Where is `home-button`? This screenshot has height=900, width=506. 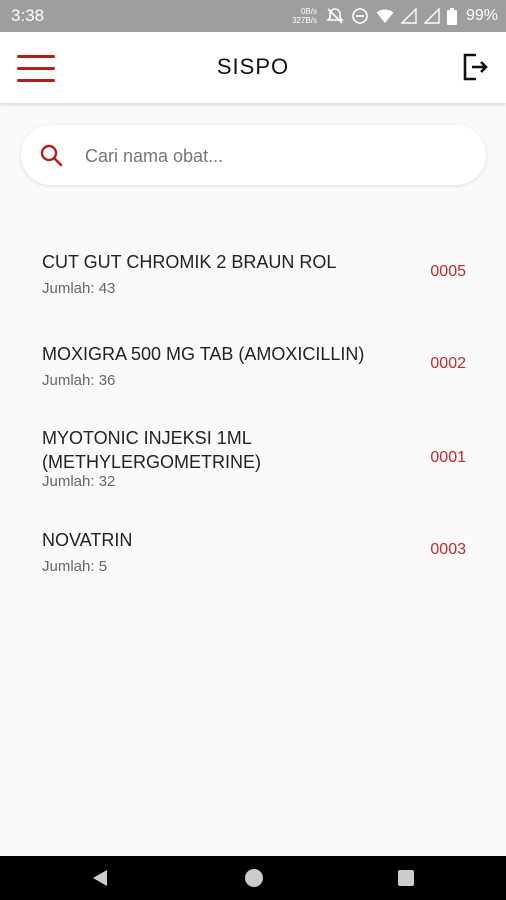
home-button is located at coordinates (254, 878).